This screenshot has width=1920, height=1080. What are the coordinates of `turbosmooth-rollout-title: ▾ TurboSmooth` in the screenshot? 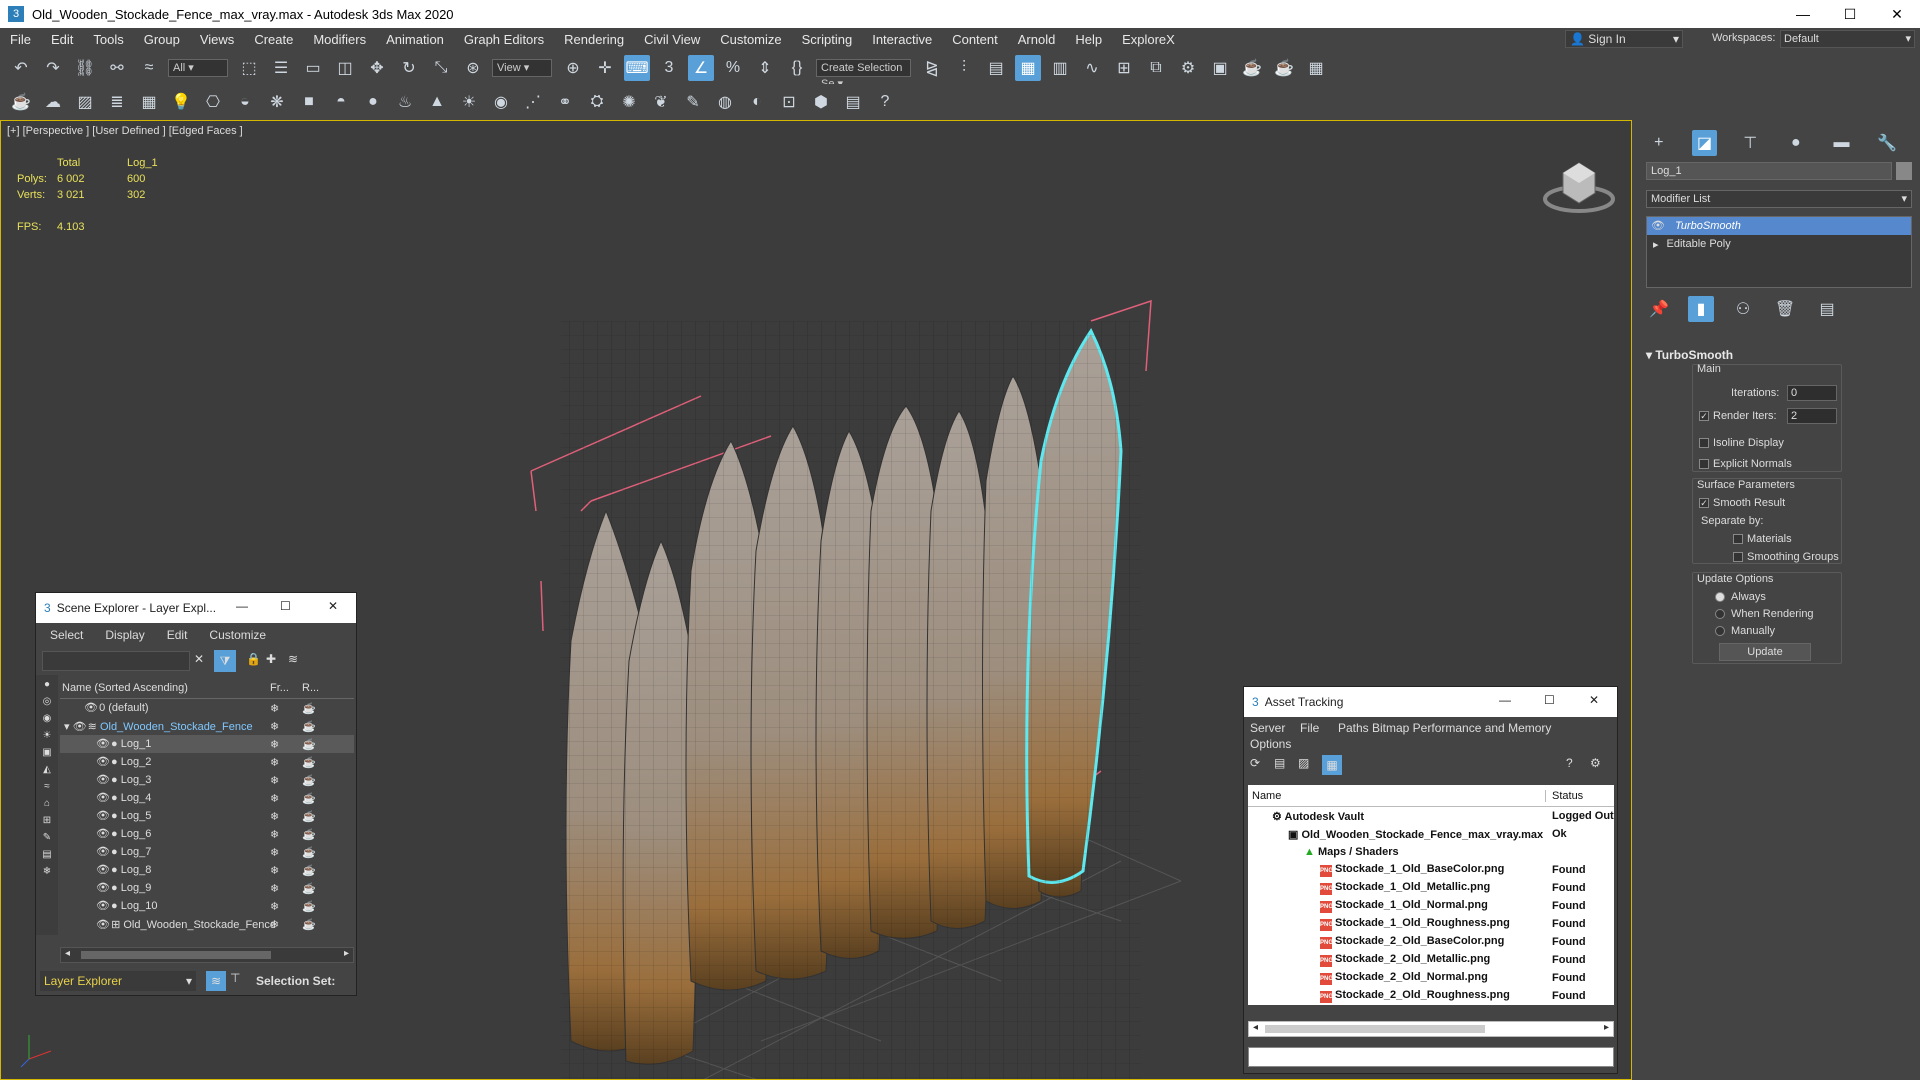 It's located at (1779, 355).